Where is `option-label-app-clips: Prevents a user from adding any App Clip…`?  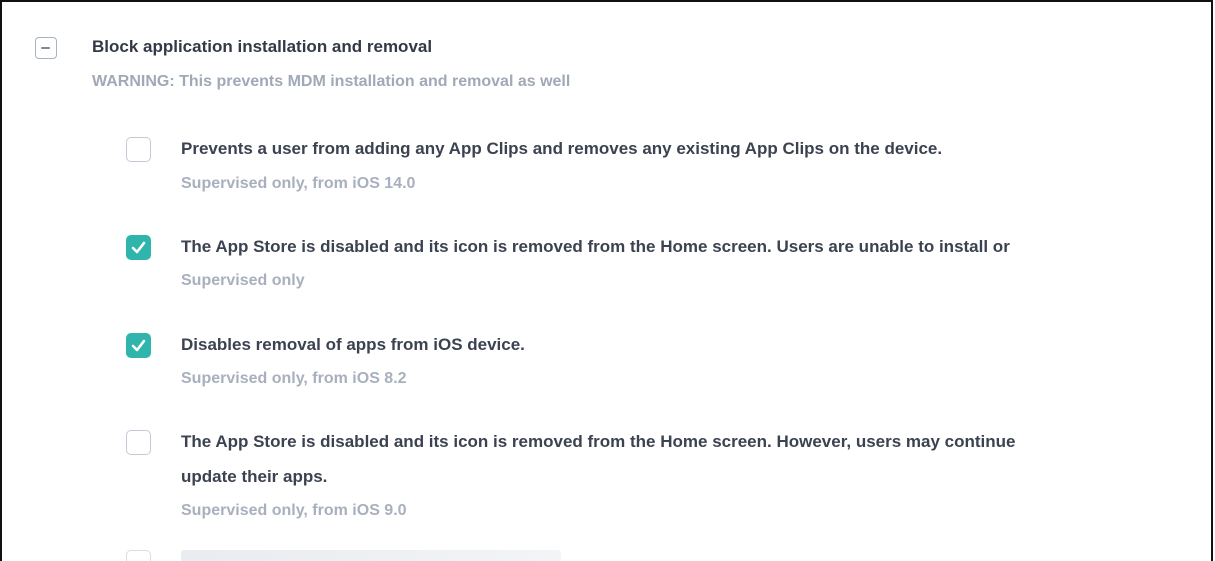
option-label-app-clips: Prevents a user from adding any App Clip… is located at coordinates (562, 148).